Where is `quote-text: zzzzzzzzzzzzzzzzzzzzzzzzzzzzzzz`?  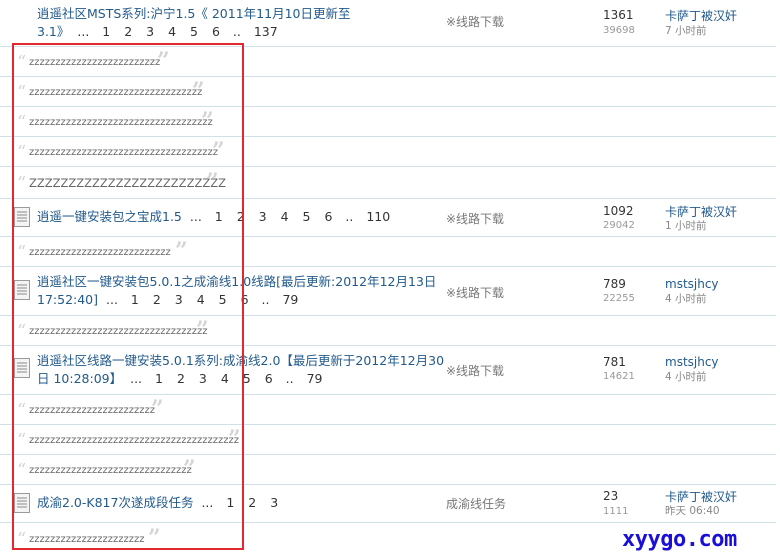
quote-text: zzzzzzzzzzzzzzzzzzzzzzzzzzzzzzz is located at coordinates (110, 470).